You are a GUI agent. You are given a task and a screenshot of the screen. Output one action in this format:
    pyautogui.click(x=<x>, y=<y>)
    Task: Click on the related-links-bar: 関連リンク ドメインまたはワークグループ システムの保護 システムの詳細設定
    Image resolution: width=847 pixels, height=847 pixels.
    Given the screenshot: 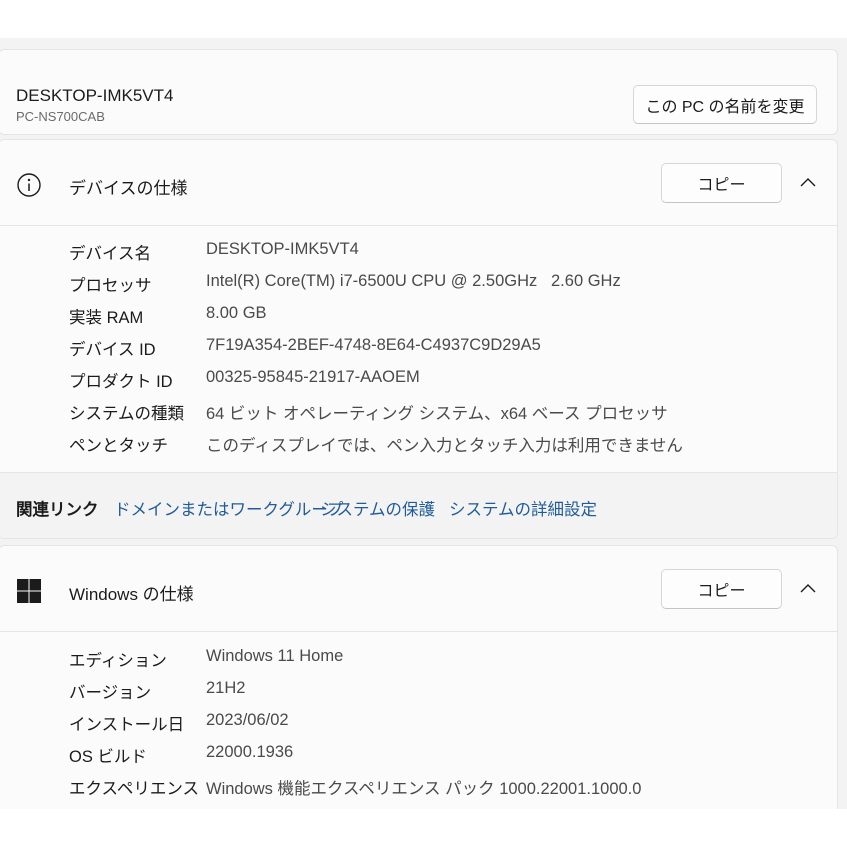 What is the action you would take?
    pyautogui.click(x=418, y=505)
    